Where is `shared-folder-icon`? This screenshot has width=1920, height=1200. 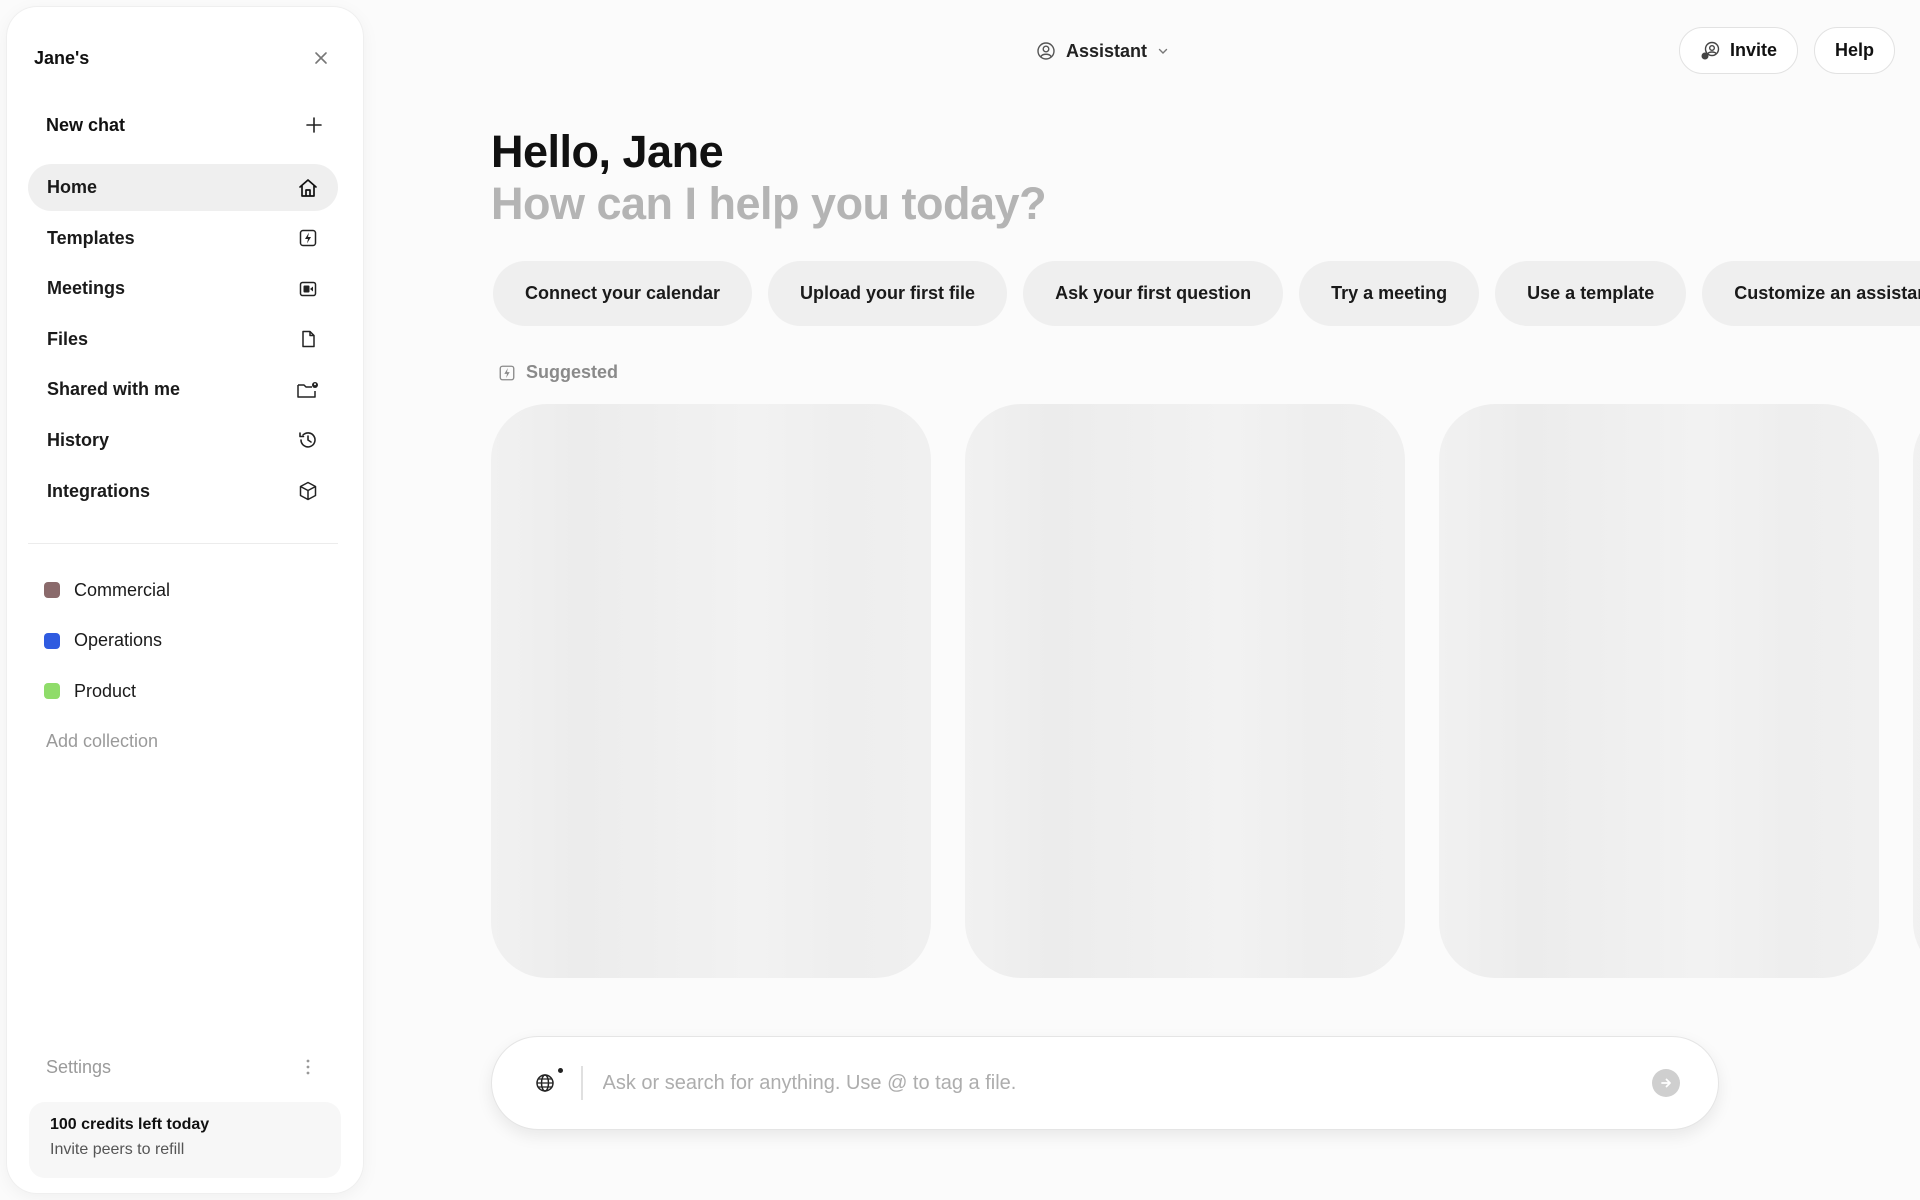
shared-folder-icon is located at coordinates (308, 390).